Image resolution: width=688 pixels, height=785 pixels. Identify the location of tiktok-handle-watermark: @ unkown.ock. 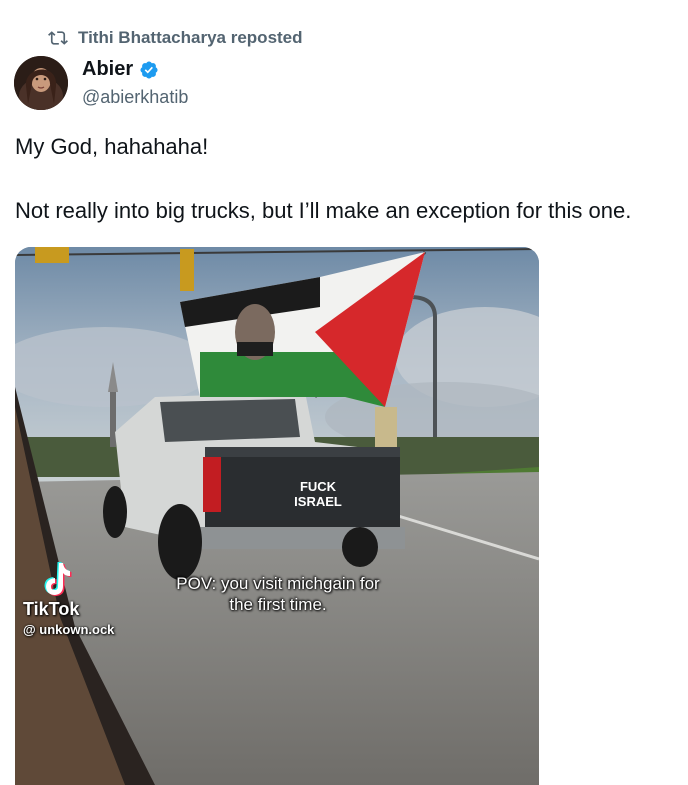
(69, 629).